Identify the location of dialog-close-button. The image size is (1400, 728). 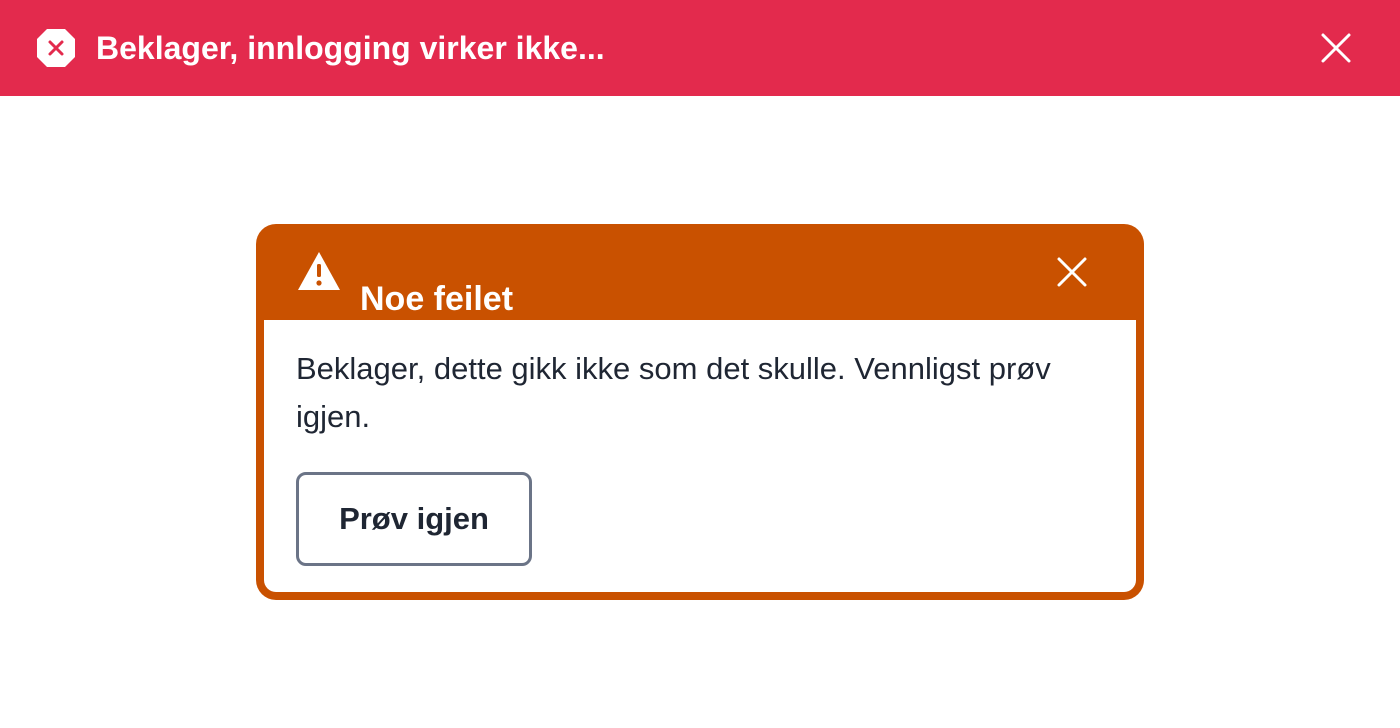
(1072, 272).